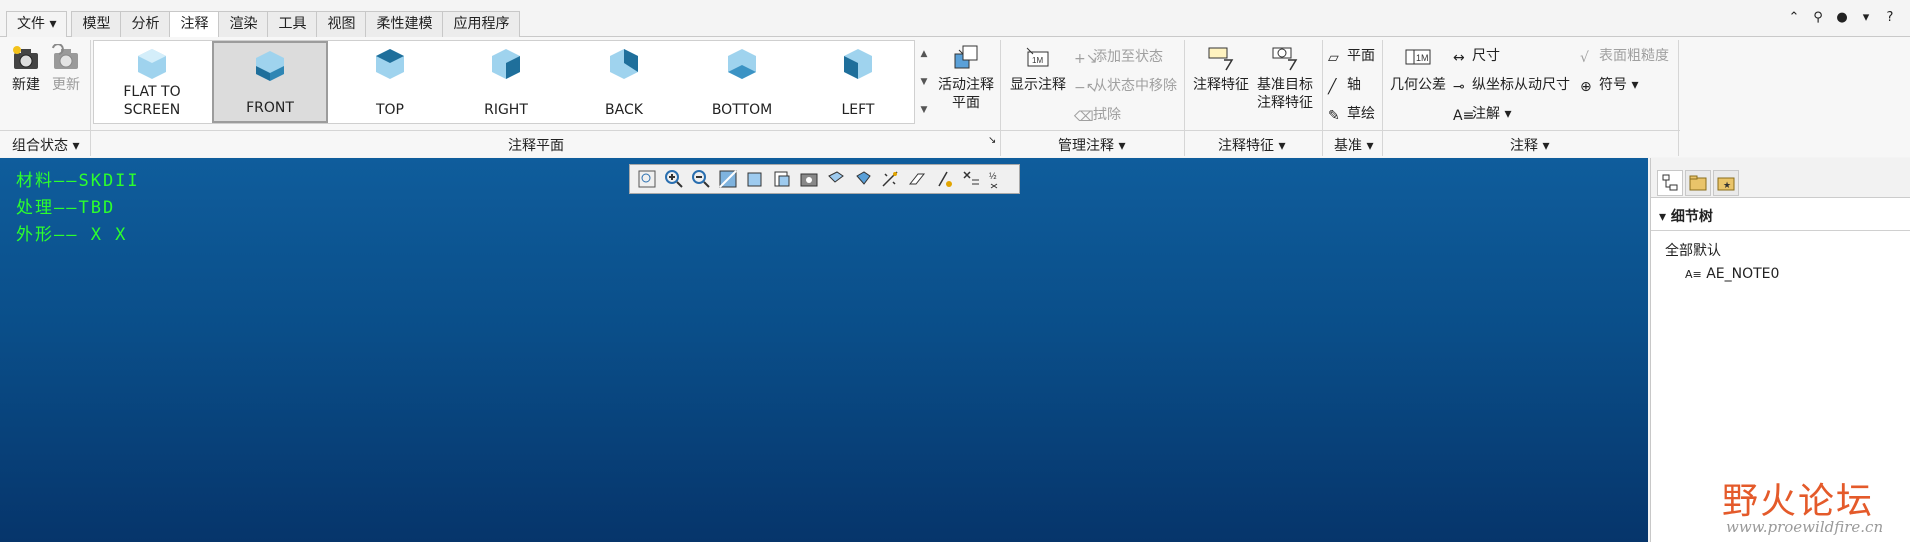 The width and height of the screenshot is (1910, 542). What do you see at coordinates (924, 54) in the screenshot?
I see `scroll-up-icon: ▲` at bounding box center [924, 54].